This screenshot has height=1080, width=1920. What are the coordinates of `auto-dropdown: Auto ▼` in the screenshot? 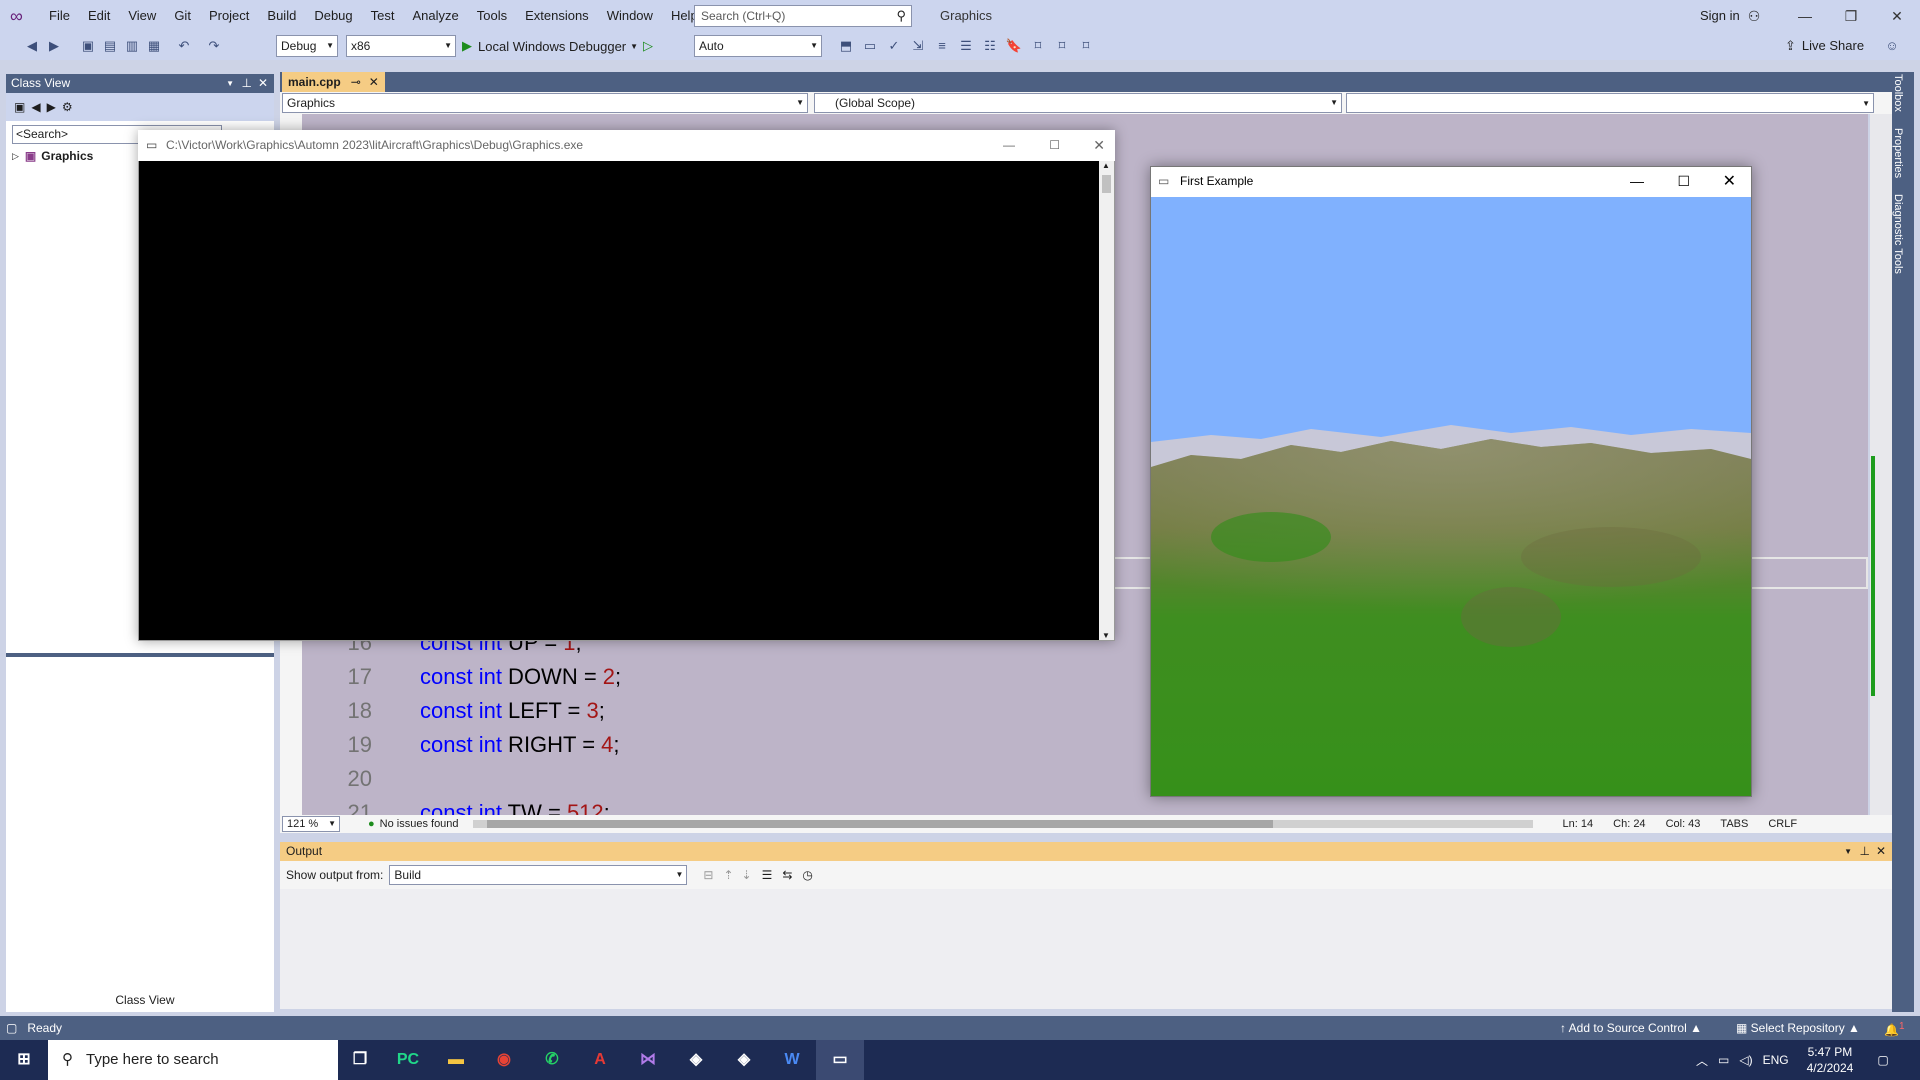 It's located at (758, 46).